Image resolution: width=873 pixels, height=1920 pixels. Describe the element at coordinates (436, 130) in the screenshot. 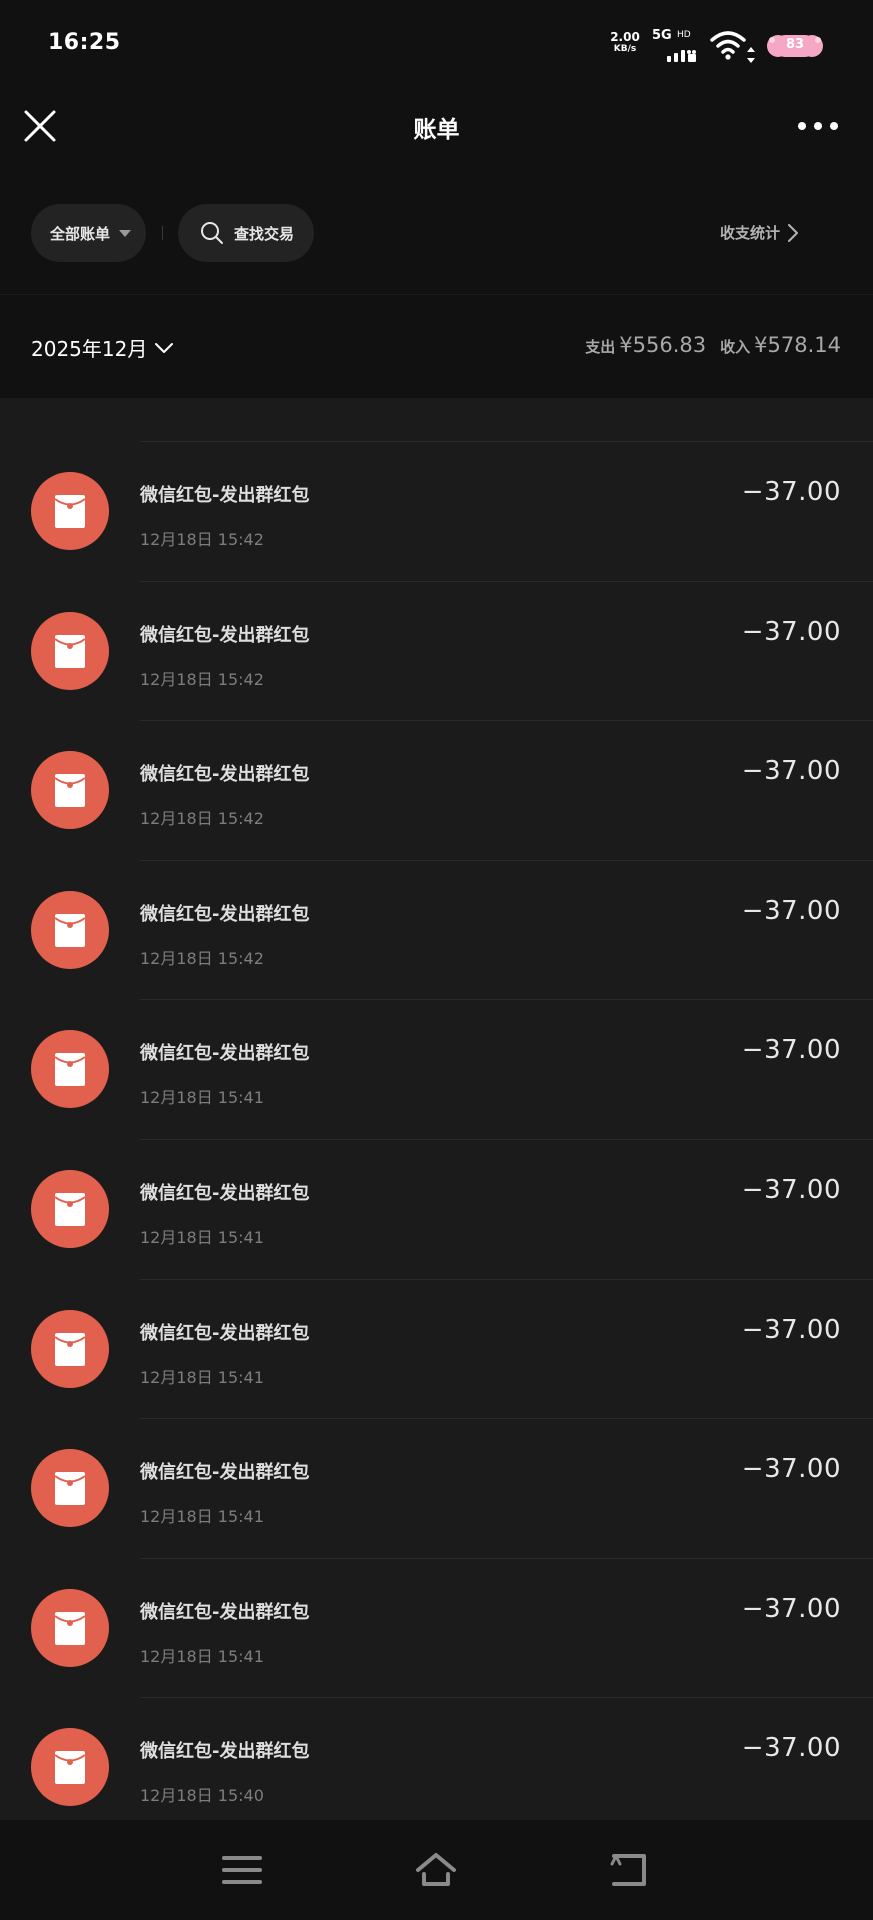

I see `page-title: 账单` at that location.